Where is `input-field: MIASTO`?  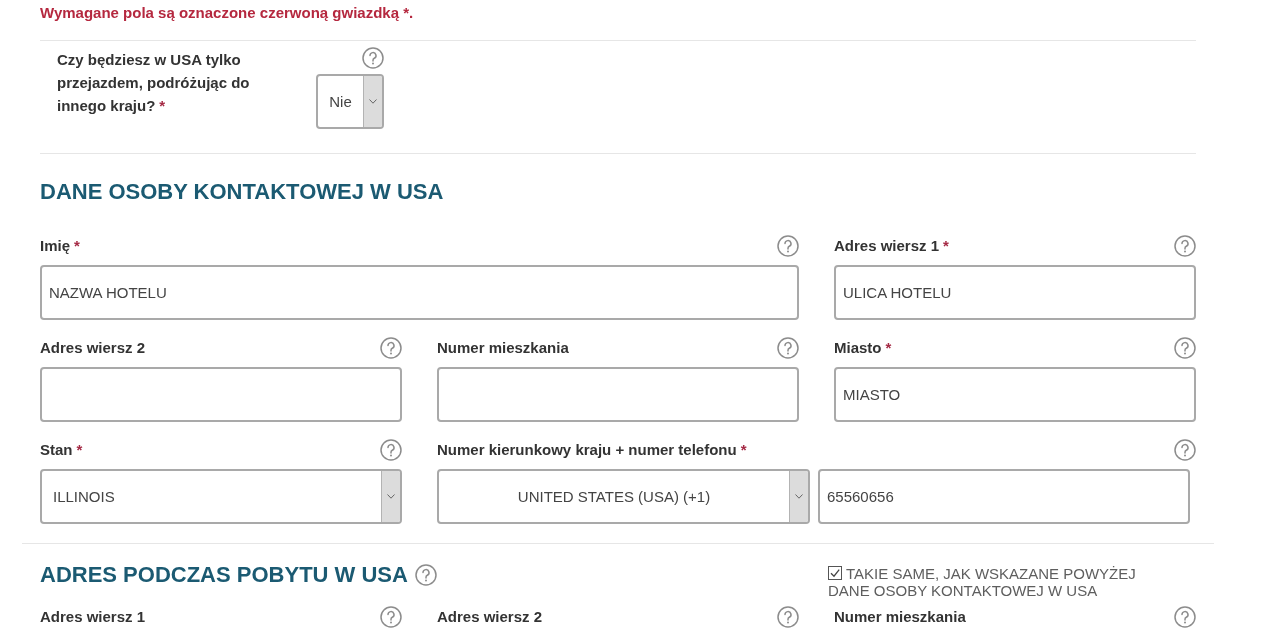 input-field: MIASTO is located at coordinates (1015, 394).